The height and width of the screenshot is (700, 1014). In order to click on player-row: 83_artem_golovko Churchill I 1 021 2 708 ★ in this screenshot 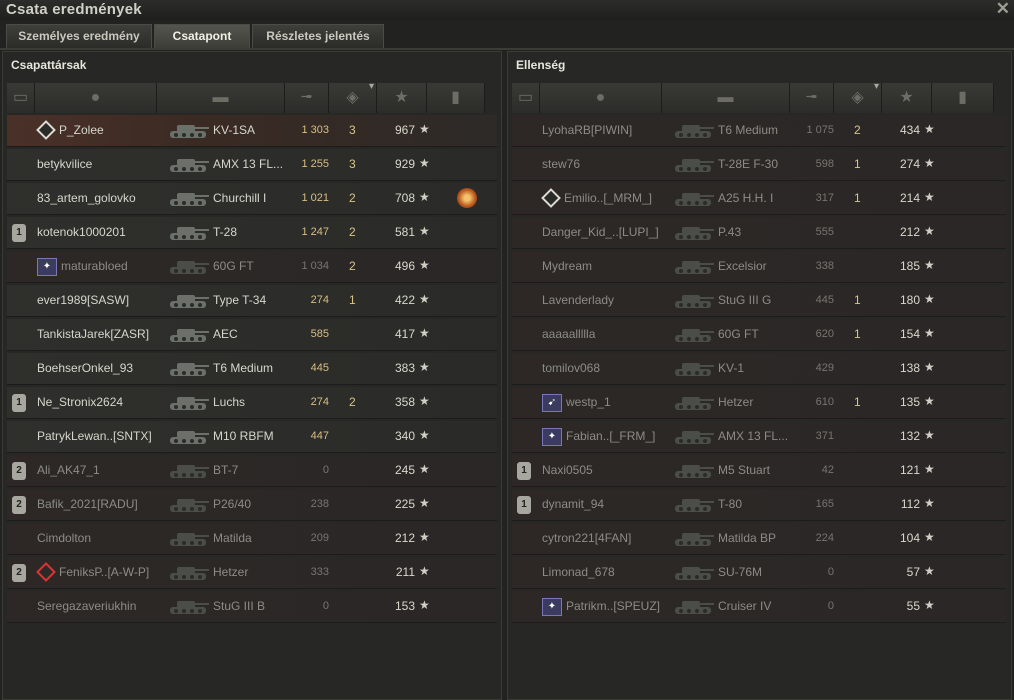, I will do `click(252, 199)`.